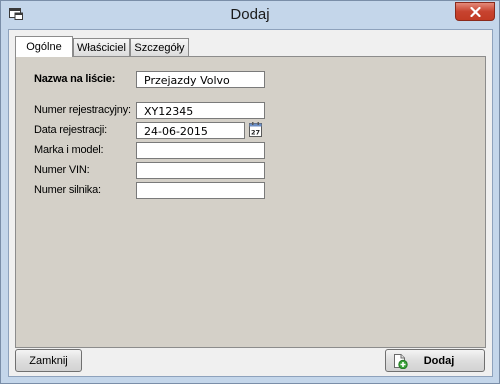 Image resolution: width=500 pixels, height=384 pixels. I want to click on tab-details-label: Szczegóły, so click(159, 47).